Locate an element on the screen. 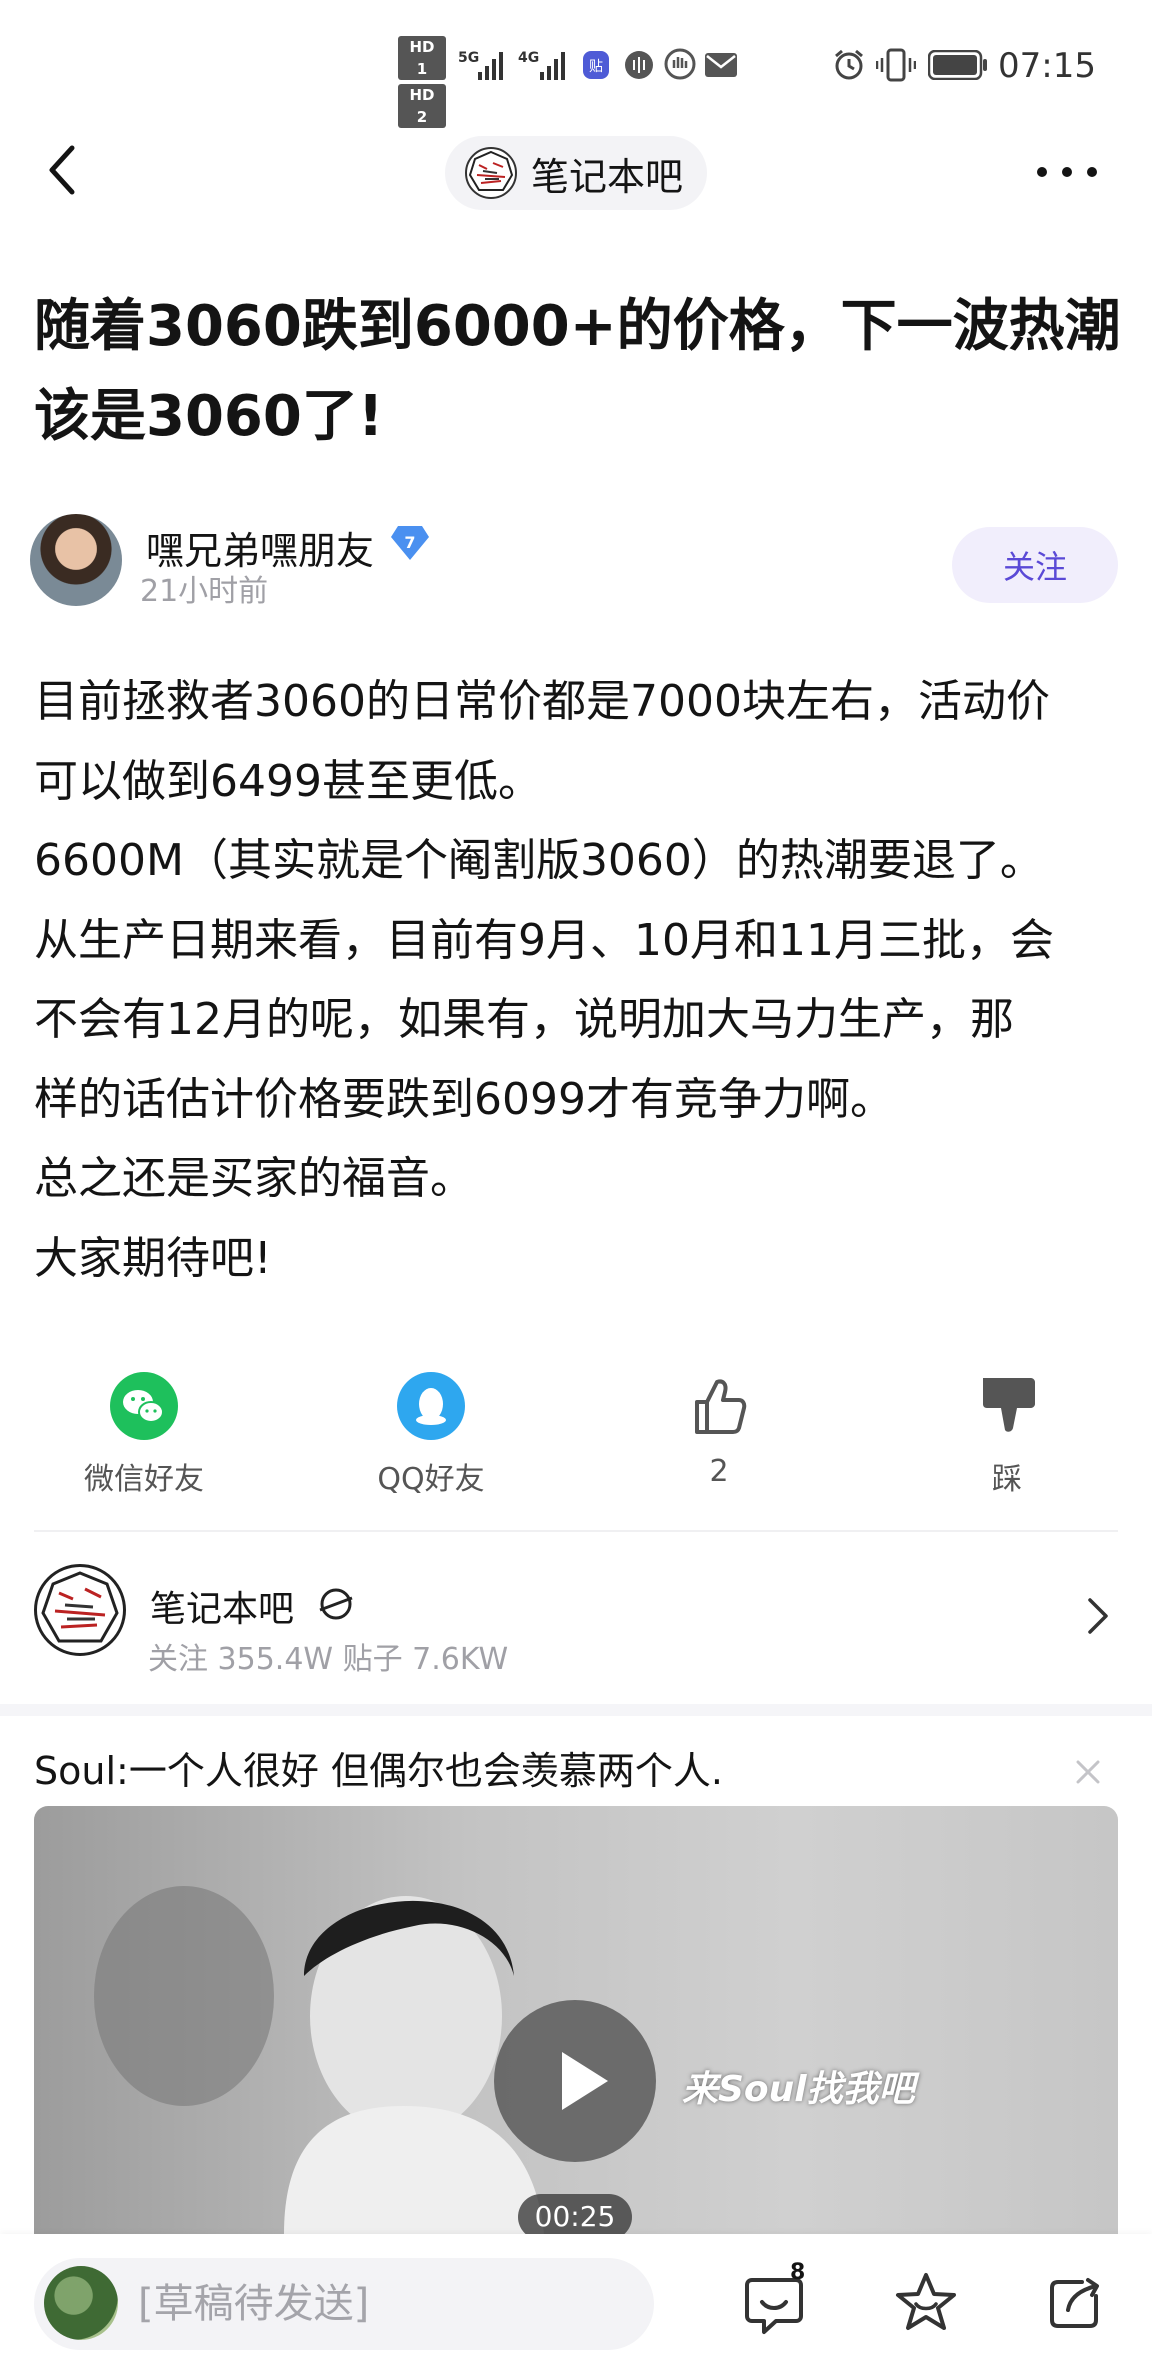  more-options-icon is located at coordinates (1067, 172).